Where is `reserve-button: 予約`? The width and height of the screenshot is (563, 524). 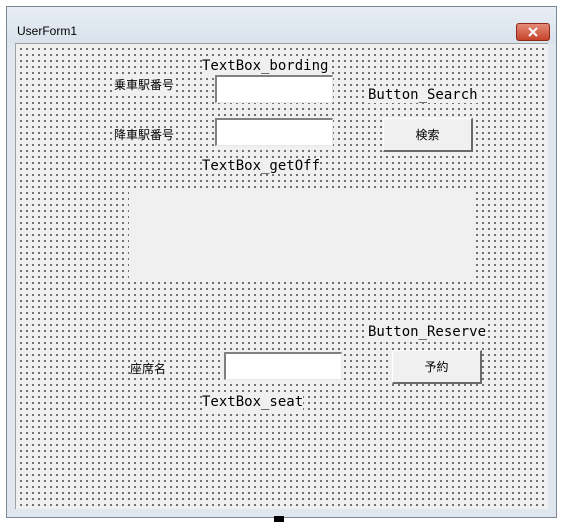
reserve-button: 予約 is located at coordinates (437, 367).